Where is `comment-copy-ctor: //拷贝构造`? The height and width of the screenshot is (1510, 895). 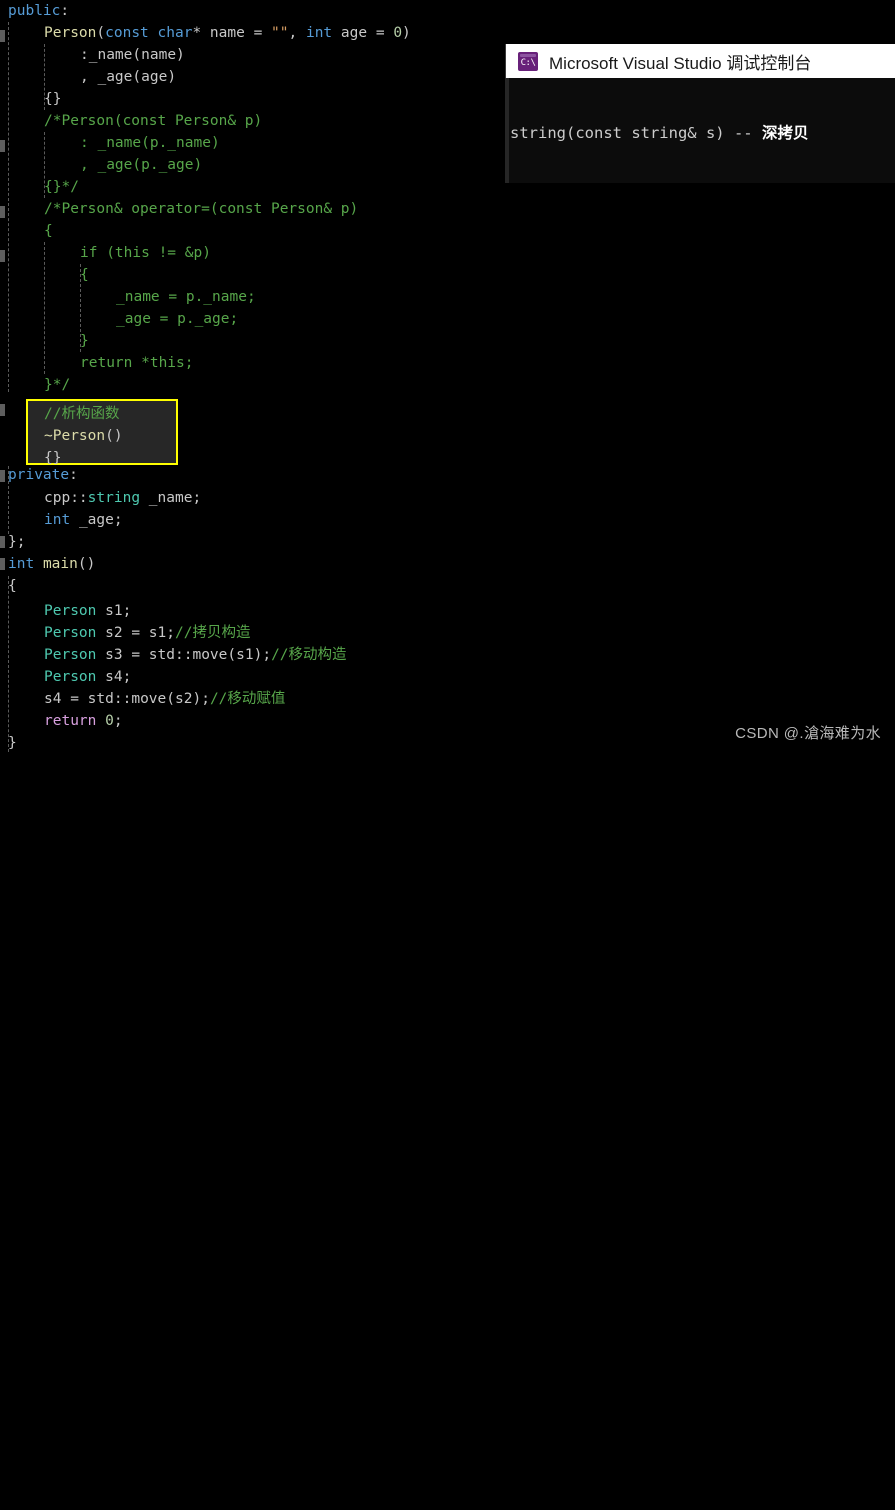
comment-copy-ctor: //拷贝构造 is located at coordinates (213, 633).